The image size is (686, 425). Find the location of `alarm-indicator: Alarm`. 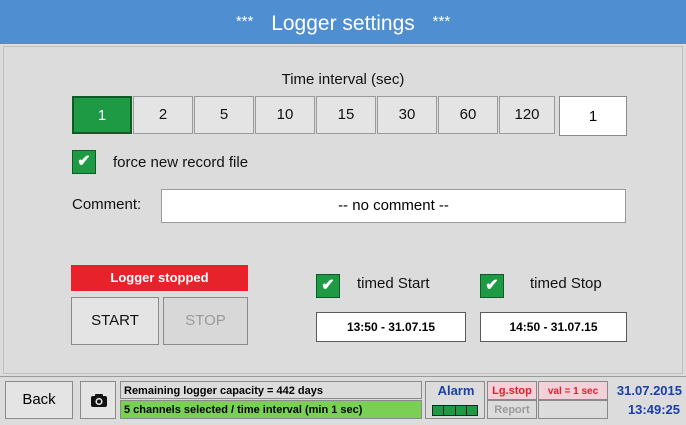

alarm-indicator: Alarm is located at coordinates (455, 400).